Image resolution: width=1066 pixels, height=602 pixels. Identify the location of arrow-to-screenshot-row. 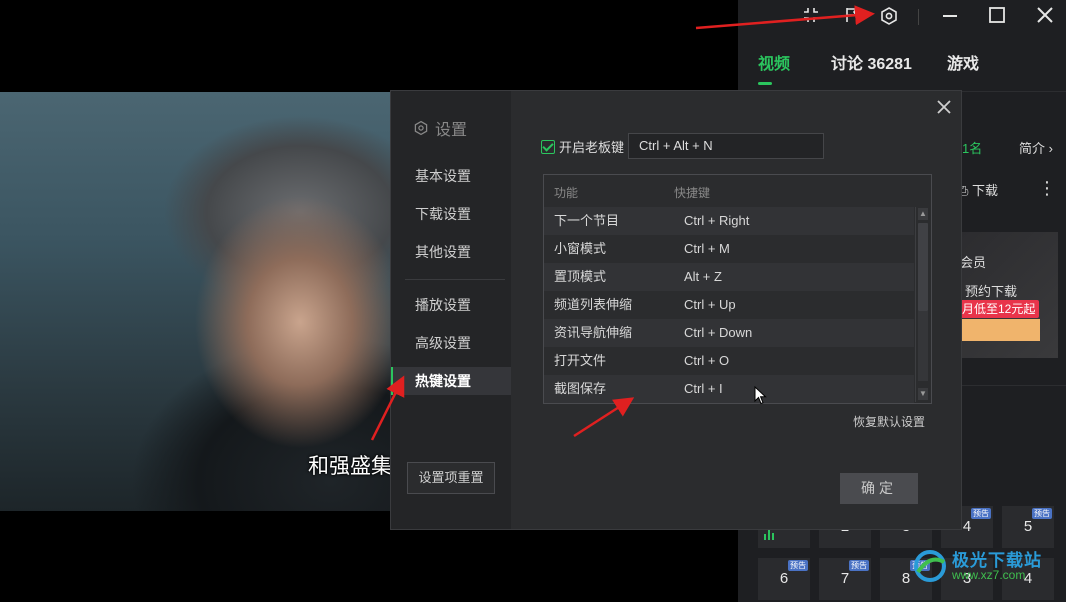
(604, 417).